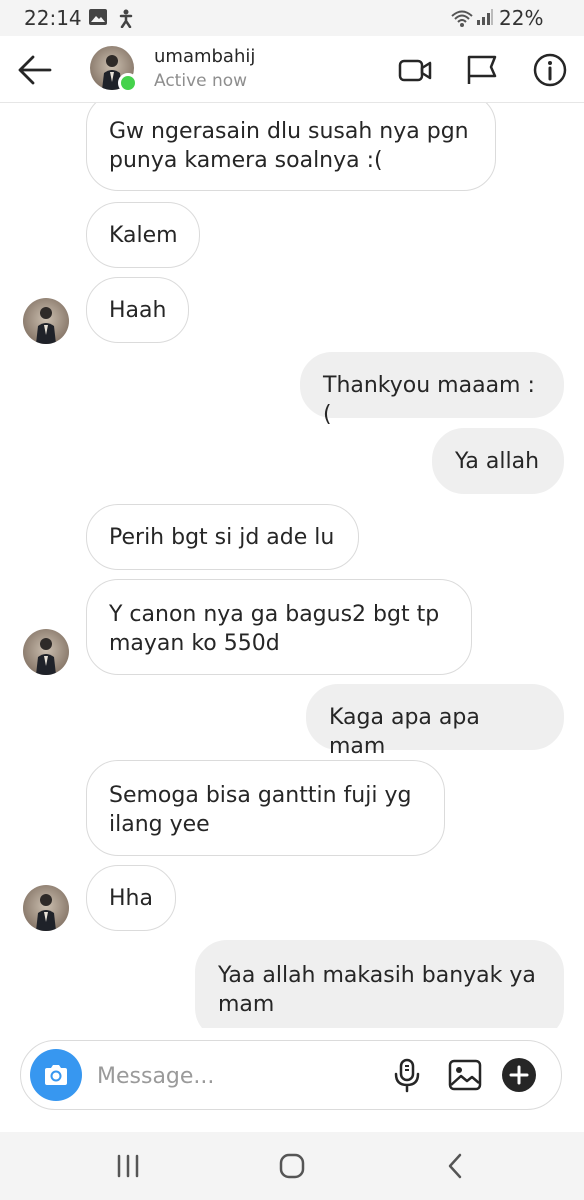 The image size is (584, 1200). I want to click on info-icon, so click(550, 70).